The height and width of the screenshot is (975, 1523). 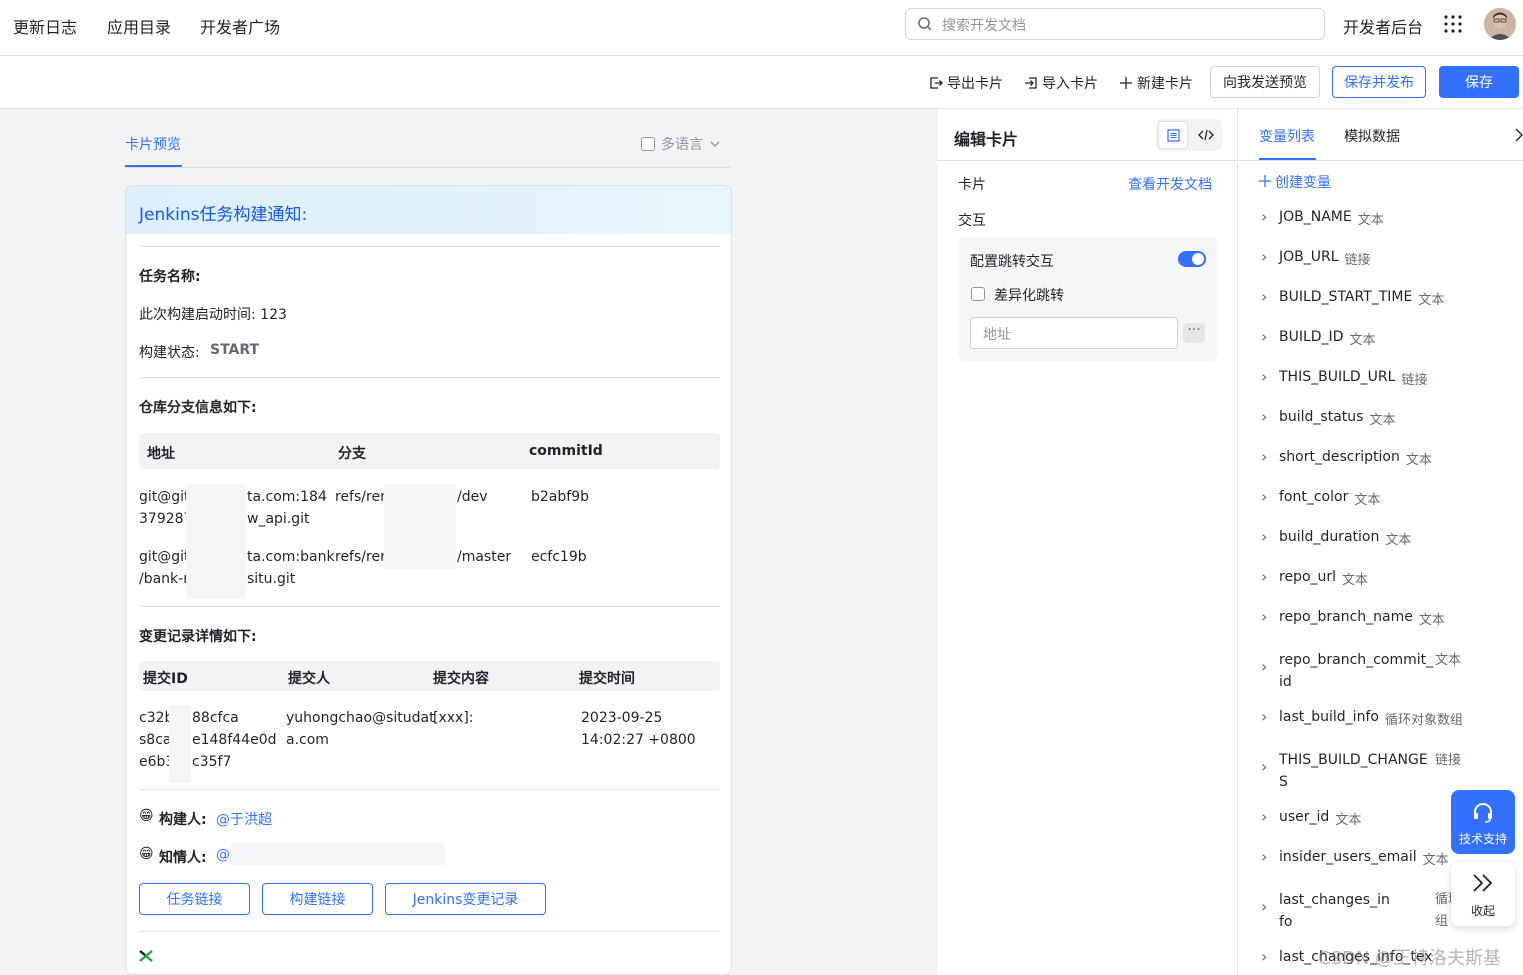 I want to click on variable-item: › font_color 文本, so click(x=1320, y=499).